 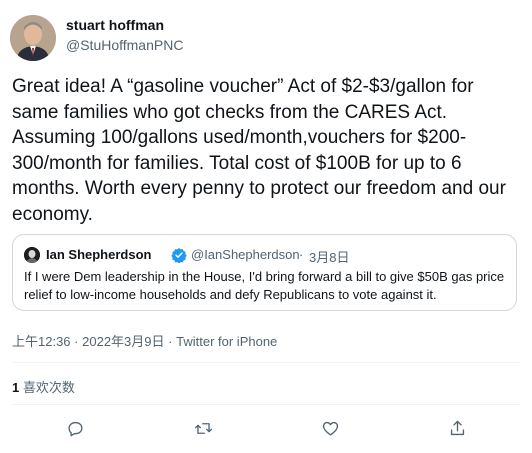 I want to click on author-handle: @StuHoffmanPNC, so click(x=124, y=45).